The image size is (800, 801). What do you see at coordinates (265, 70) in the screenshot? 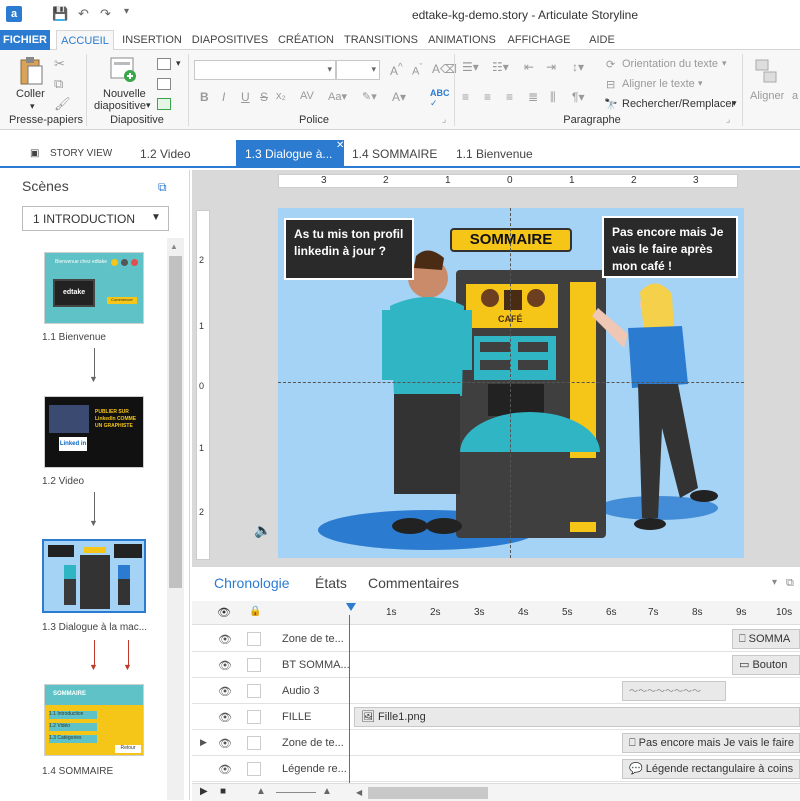
I see `font-family-combo` at bounding box center [265, 70].